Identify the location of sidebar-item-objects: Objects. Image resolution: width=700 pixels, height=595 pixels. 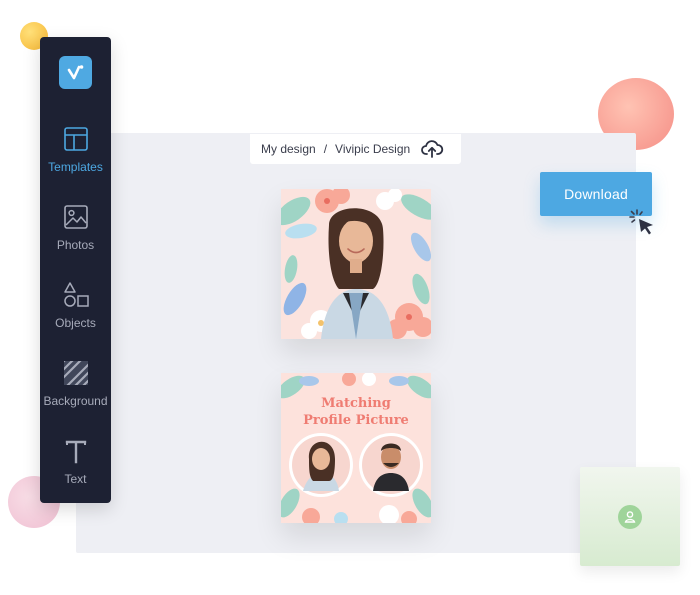
(75, 315).